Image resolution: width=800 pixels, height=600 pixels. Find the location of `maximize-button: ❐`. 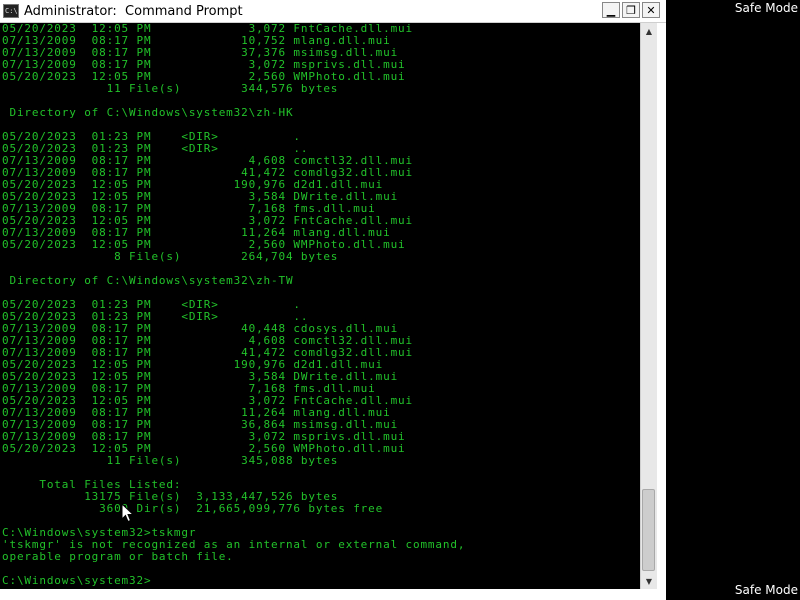

maximize-button: ❐ is located at coordinates (631, 10).